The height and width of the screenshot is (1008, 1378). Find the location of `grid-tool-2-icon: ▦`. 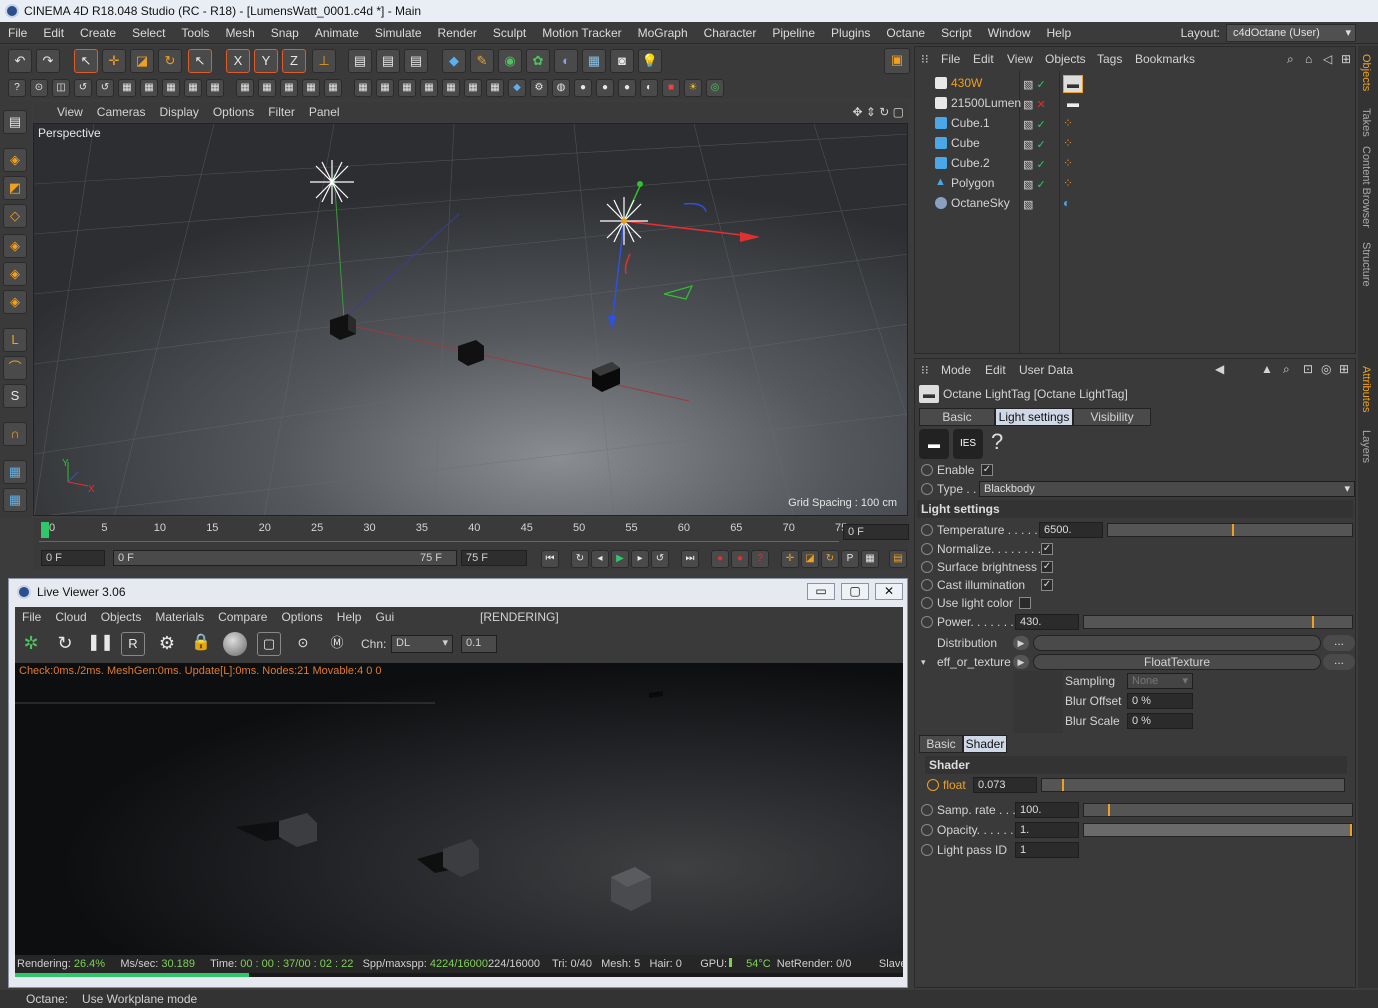

grid-tool-2-icon: ▦ is located at coordinates (149, 88).